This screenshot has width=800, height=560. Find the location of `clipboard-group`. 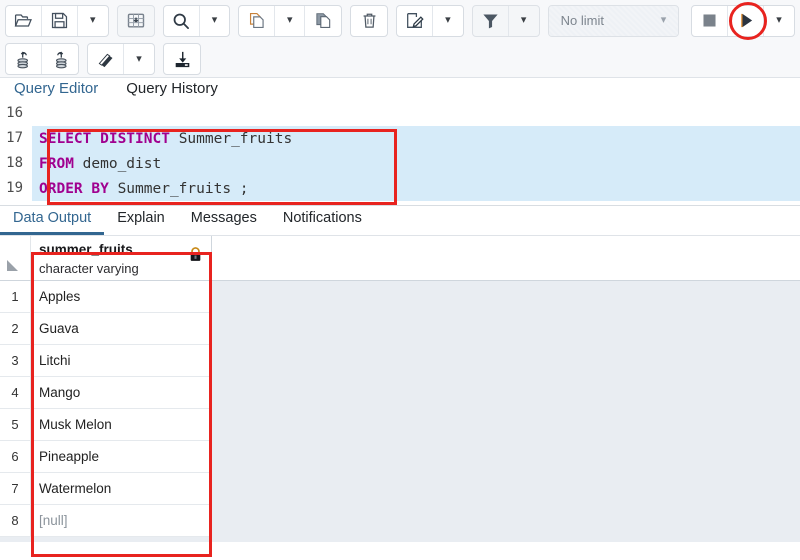

clipboard-group is located at coordinates (290, 20).